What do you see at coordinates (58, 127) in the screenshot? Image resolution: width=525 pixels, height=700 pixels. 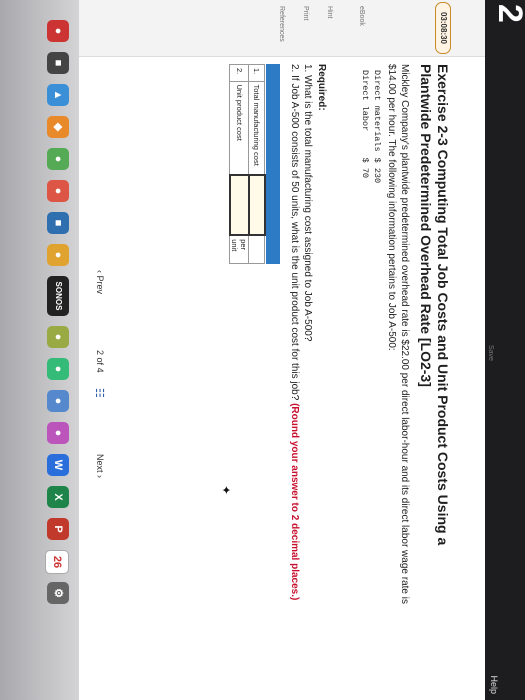 I see `app-icon: ◆` at bounding box center [58, 127].